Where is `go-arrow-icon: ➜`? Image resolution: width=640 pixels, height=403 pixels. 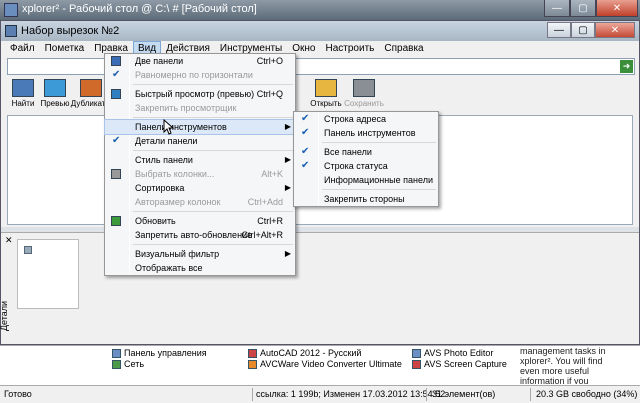
go-arrow-icon: ➜ is located at coordinates (626, 66).